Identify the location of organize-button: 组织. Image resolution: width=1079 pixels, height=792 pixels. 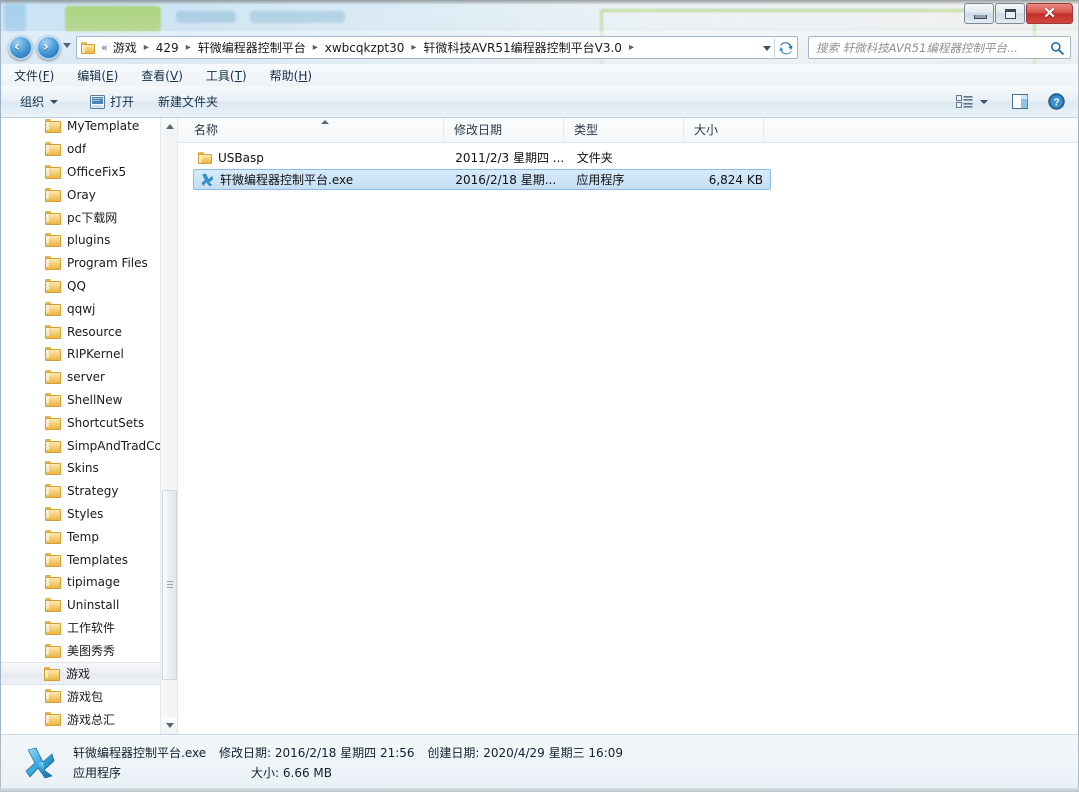
(39, 102).